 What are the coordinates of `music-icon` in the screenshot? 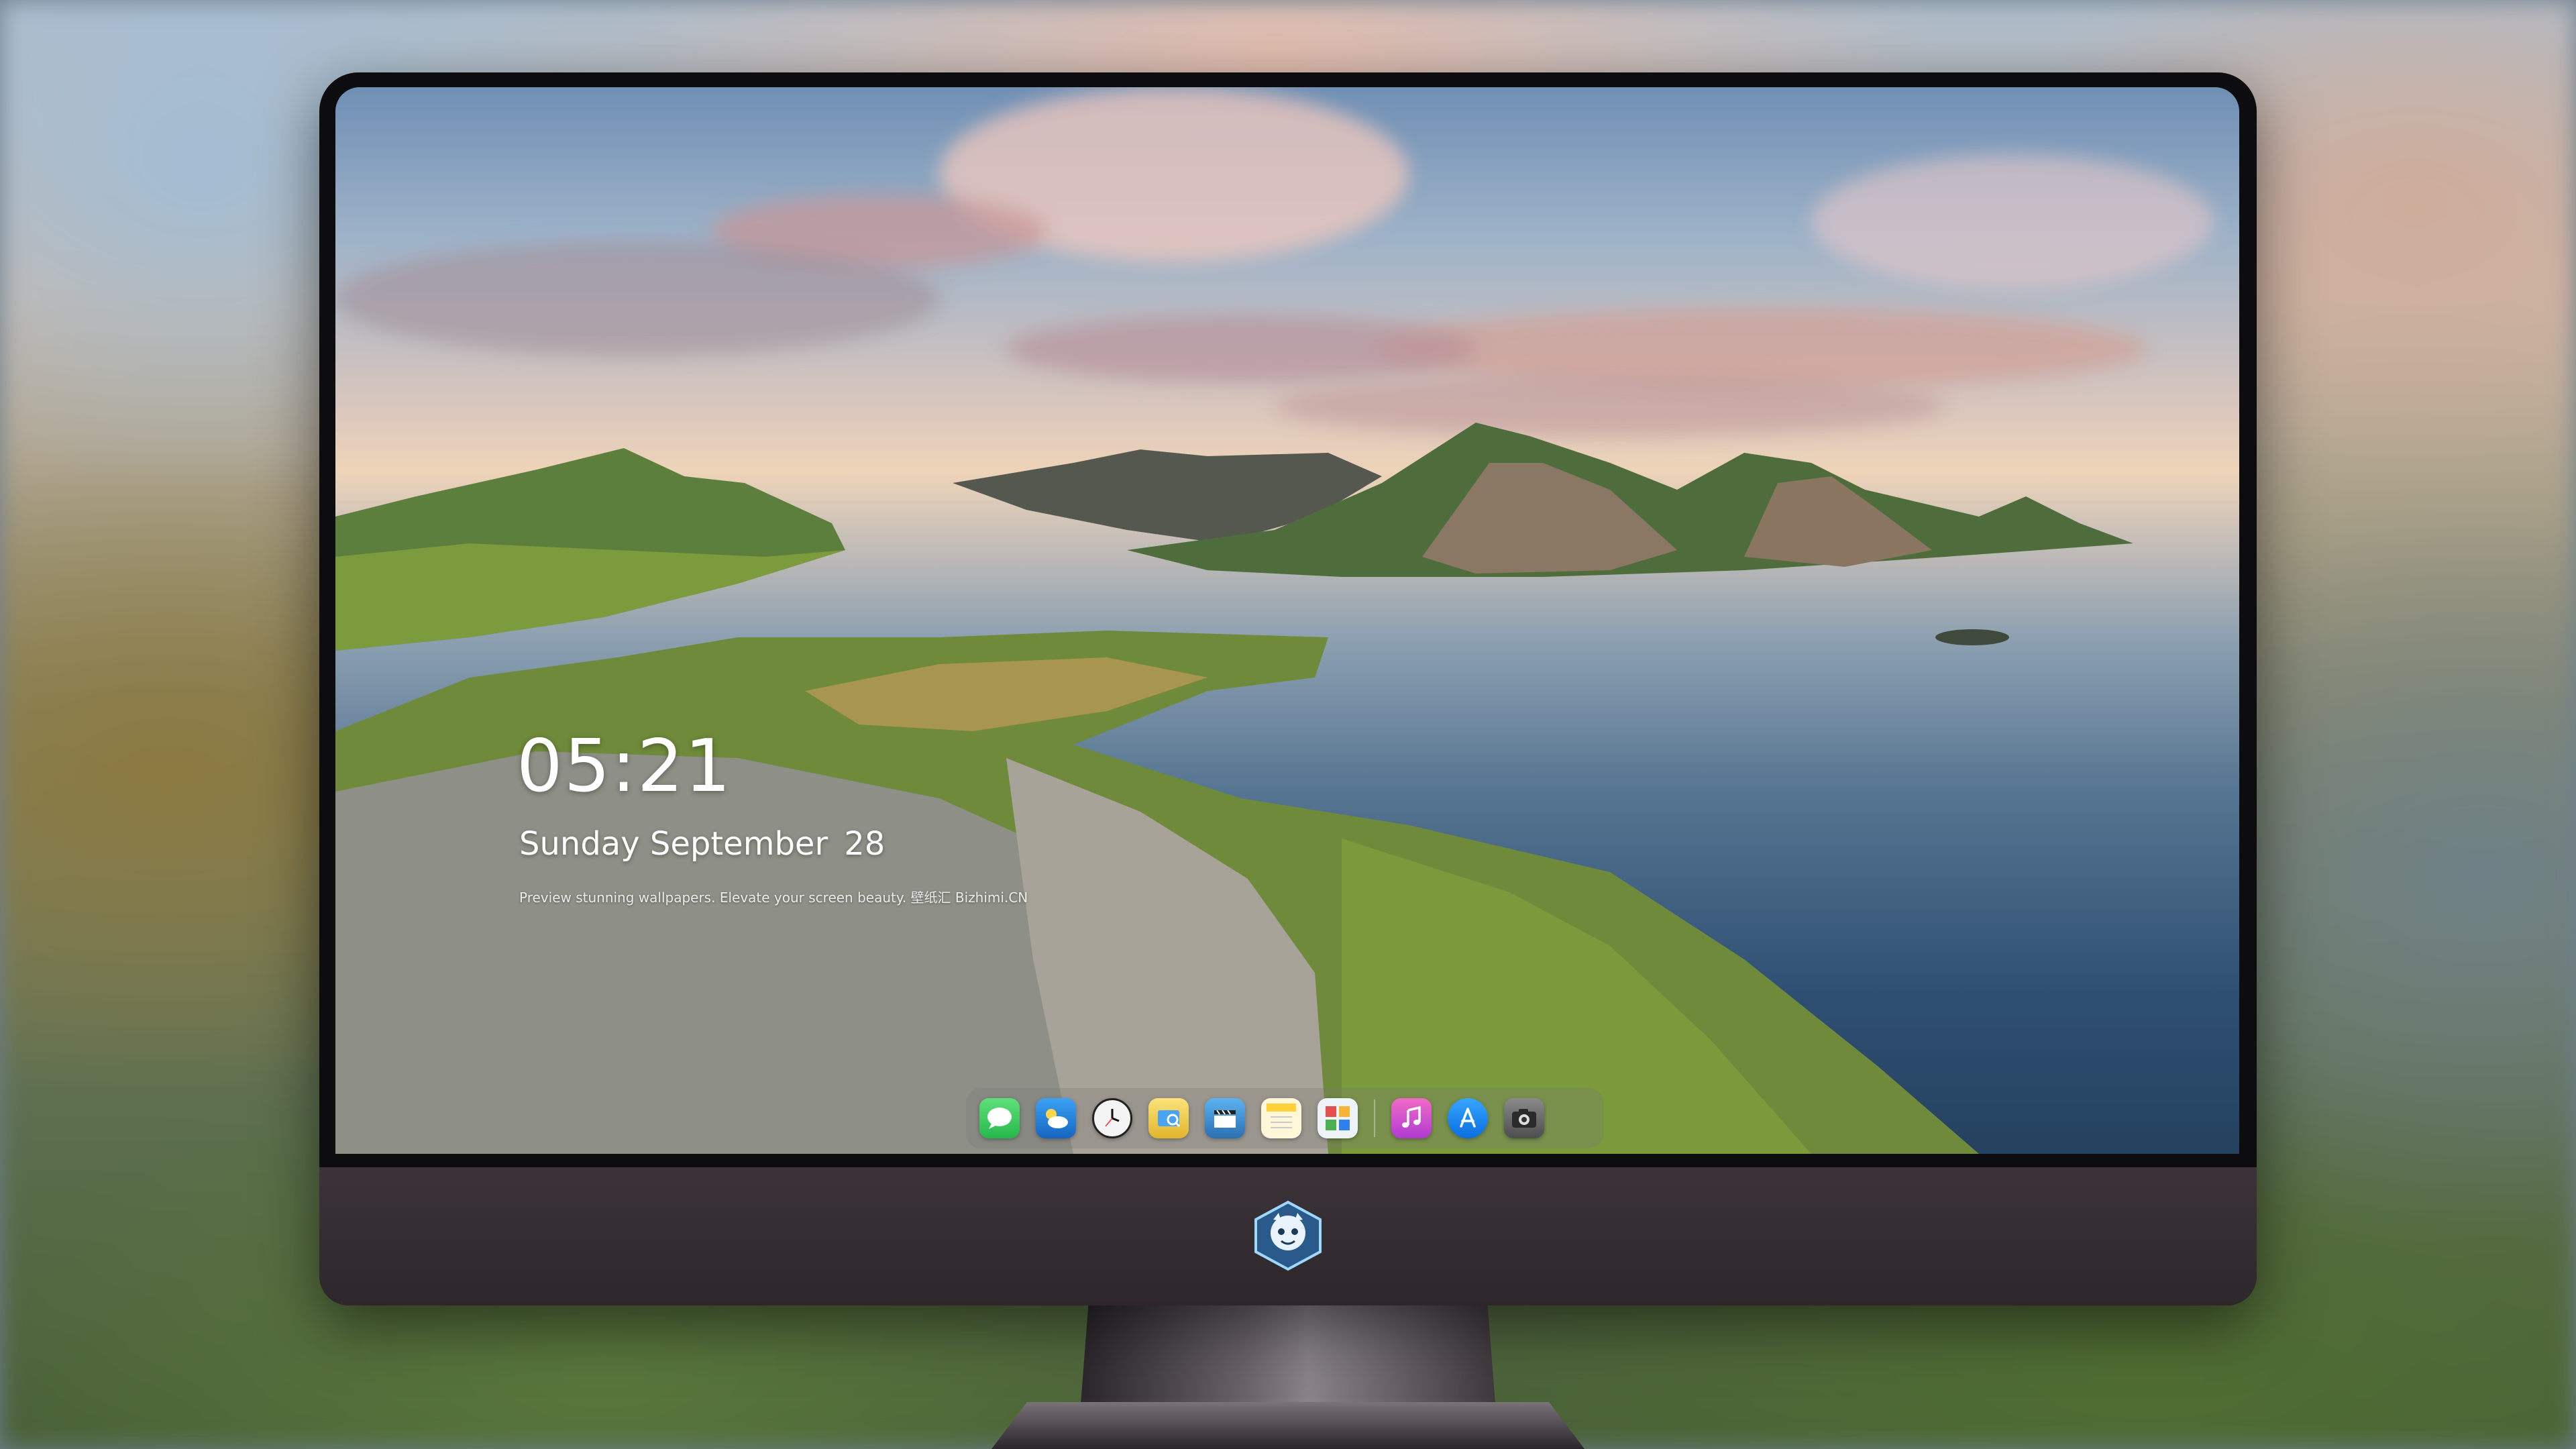 It's located at (1411, 1118).